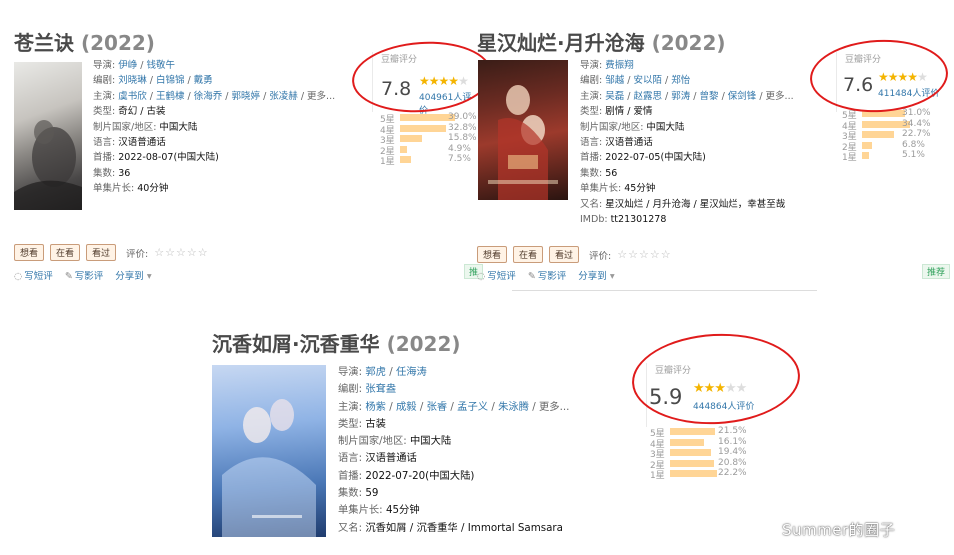  I want to click on rating-bar-row: 3星 22.7%, so click(892, 135).